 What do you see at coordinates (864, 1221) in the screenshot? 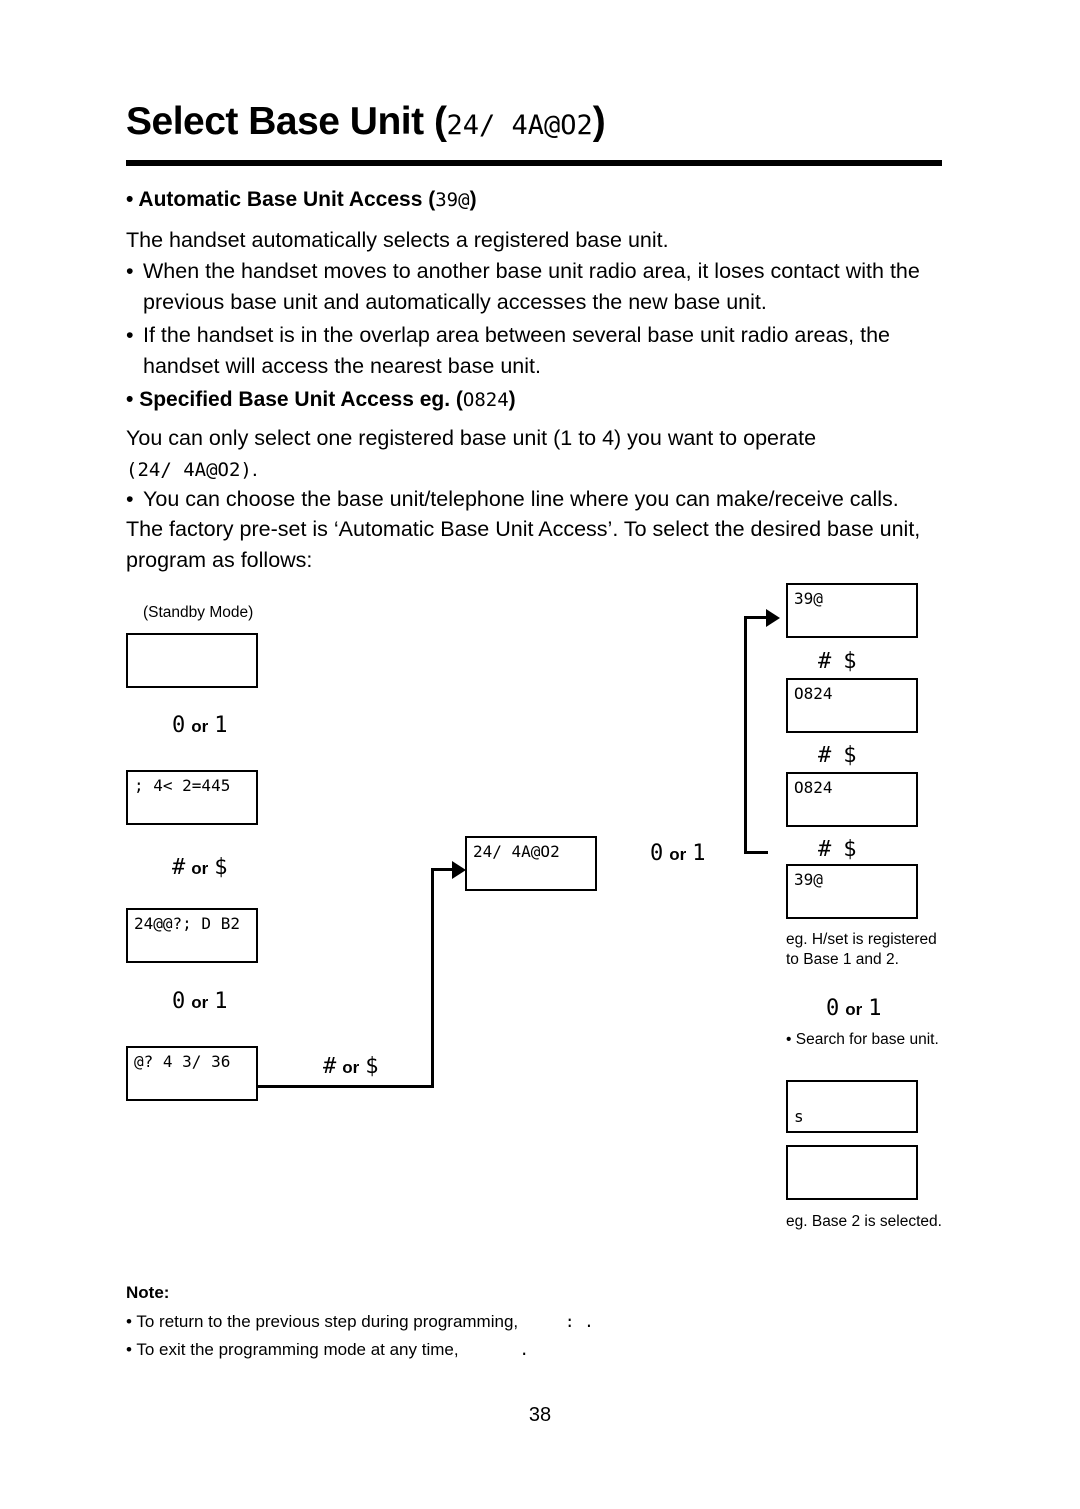
I see `caption-base-selected: eg. Base 2 is selected.` at bounding box center [864, 1221].